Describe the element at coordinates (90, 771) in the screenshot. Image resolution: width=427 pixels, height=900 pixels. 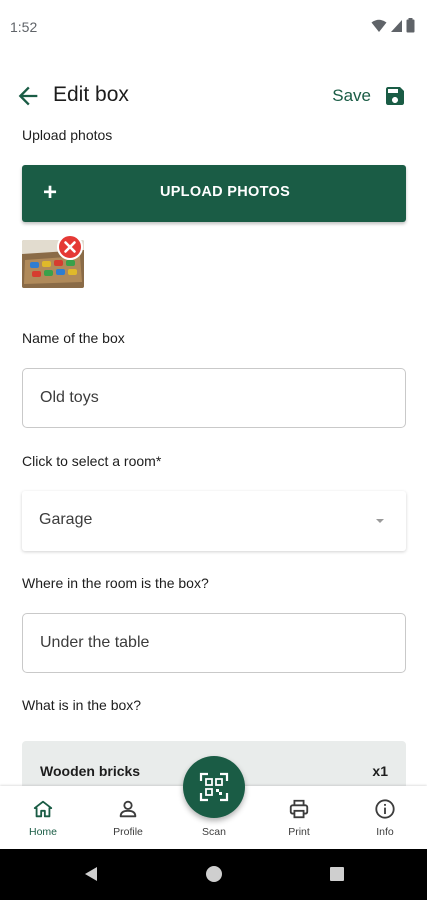
I see `item-name: Wooden bricks` at that location.